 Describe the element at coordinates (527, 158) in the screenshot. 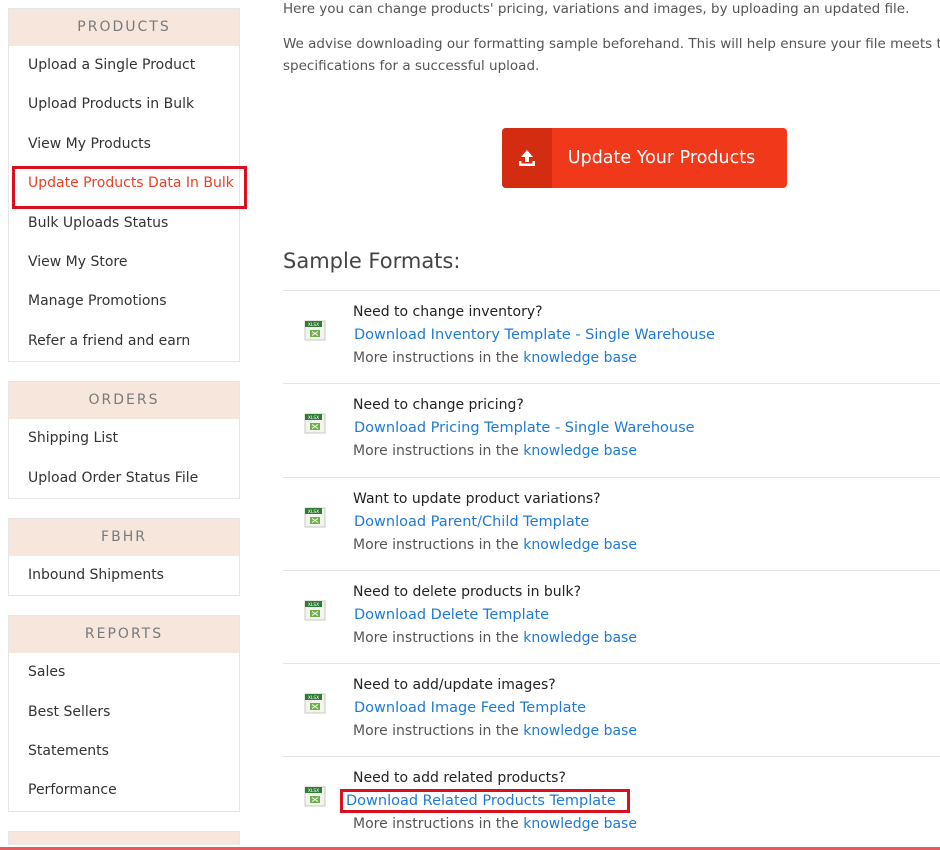

I see `upload-icon` at that location.